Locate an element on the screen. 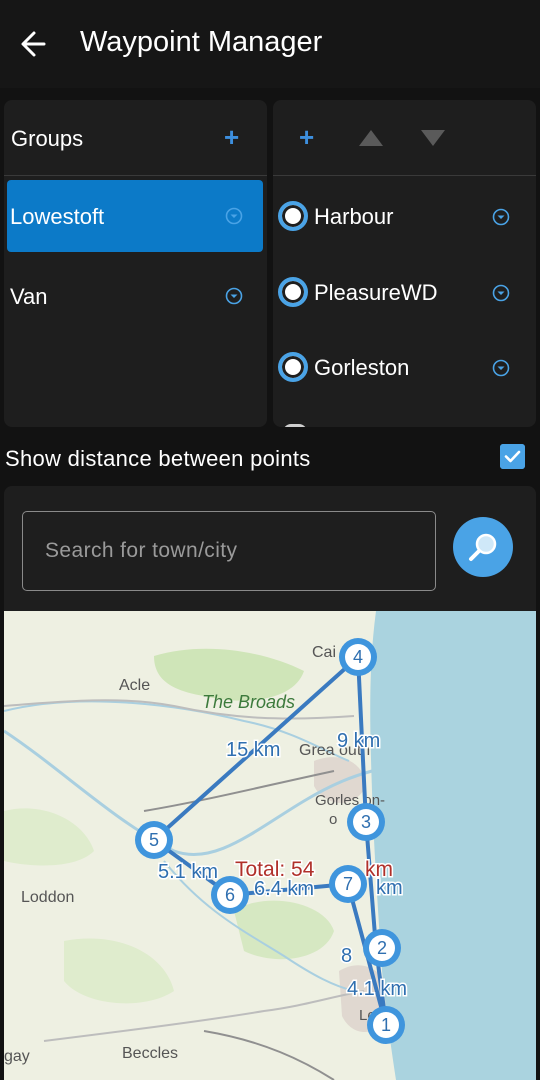 The image size is (540, 1080). groups-header: Groups + is located at coordinates (135, 138).